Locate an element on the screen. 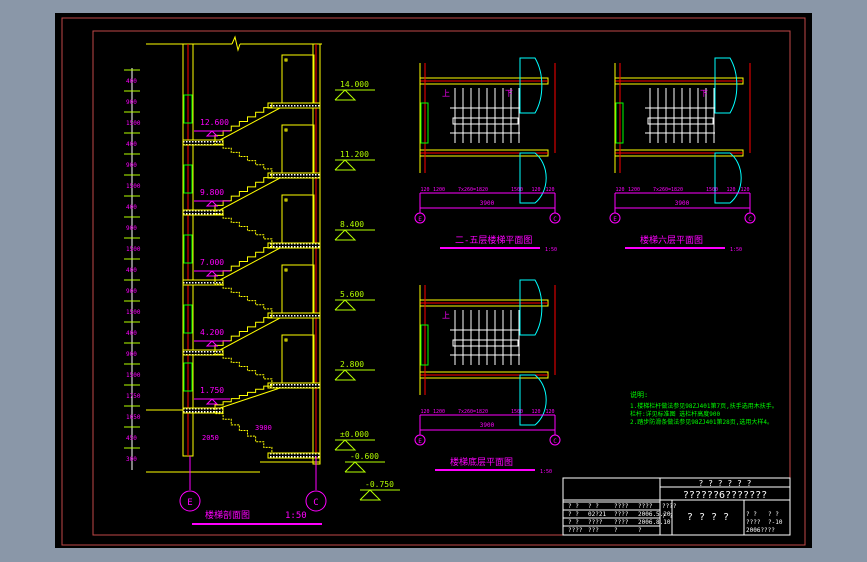 The image size is (867, 562). dim-left-text: 1050 is located at coordinates (133, 417).